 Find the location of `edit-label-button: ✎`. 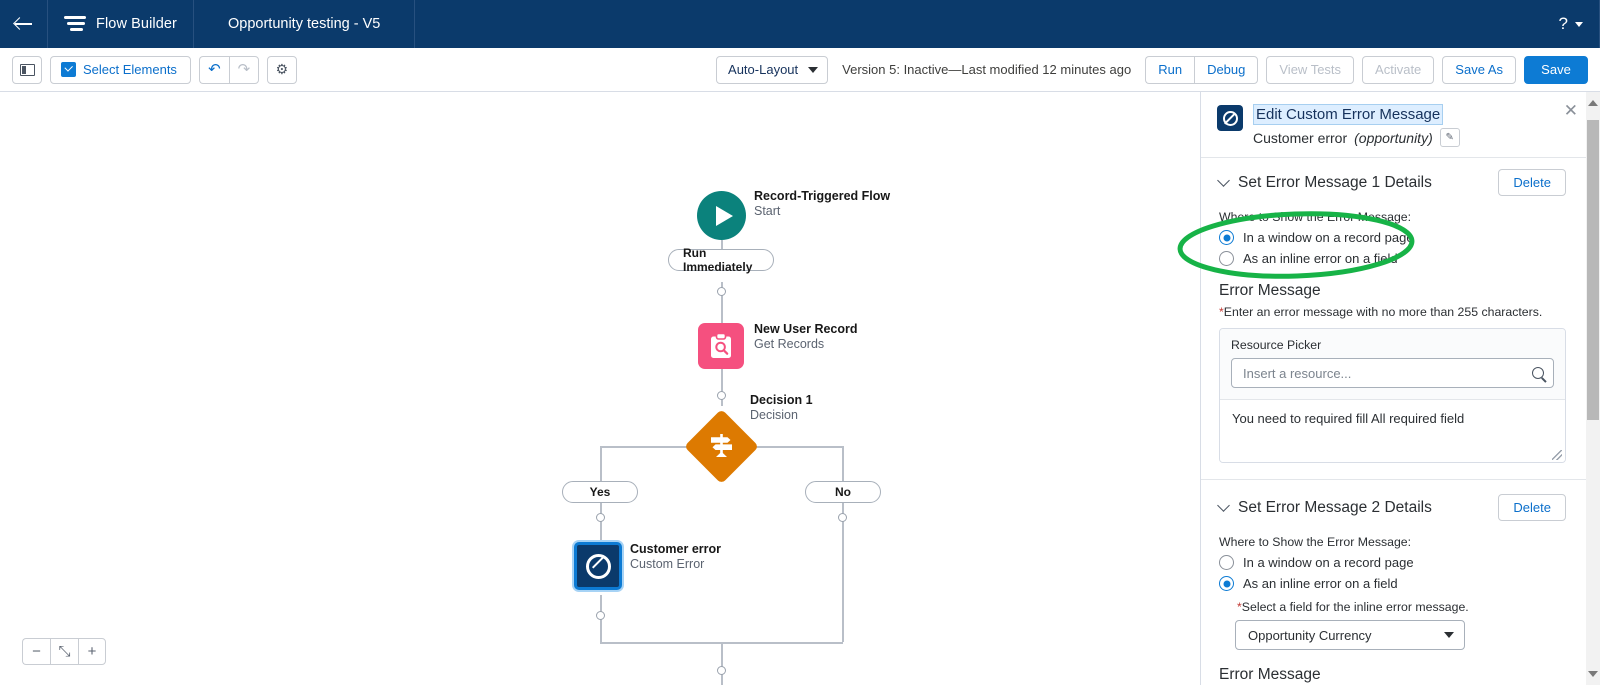

edit-label-button: ✎ is located at coordinates (1449, 137).